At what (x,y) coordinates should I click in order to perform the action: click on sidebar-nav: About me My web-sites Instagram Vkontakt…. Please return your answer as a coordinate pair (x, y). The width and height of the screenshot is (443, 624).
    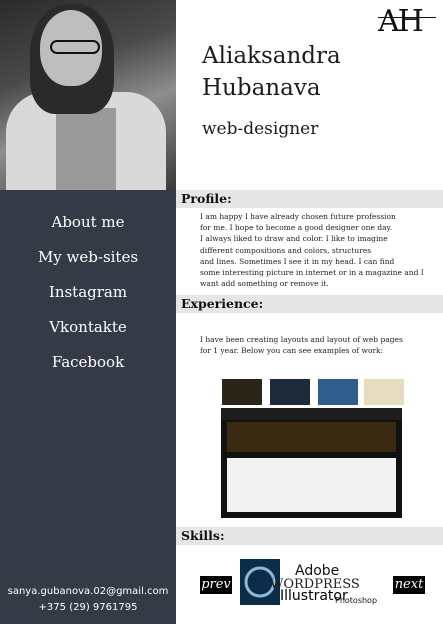
    Looking at the image, I should click on (88, 292).